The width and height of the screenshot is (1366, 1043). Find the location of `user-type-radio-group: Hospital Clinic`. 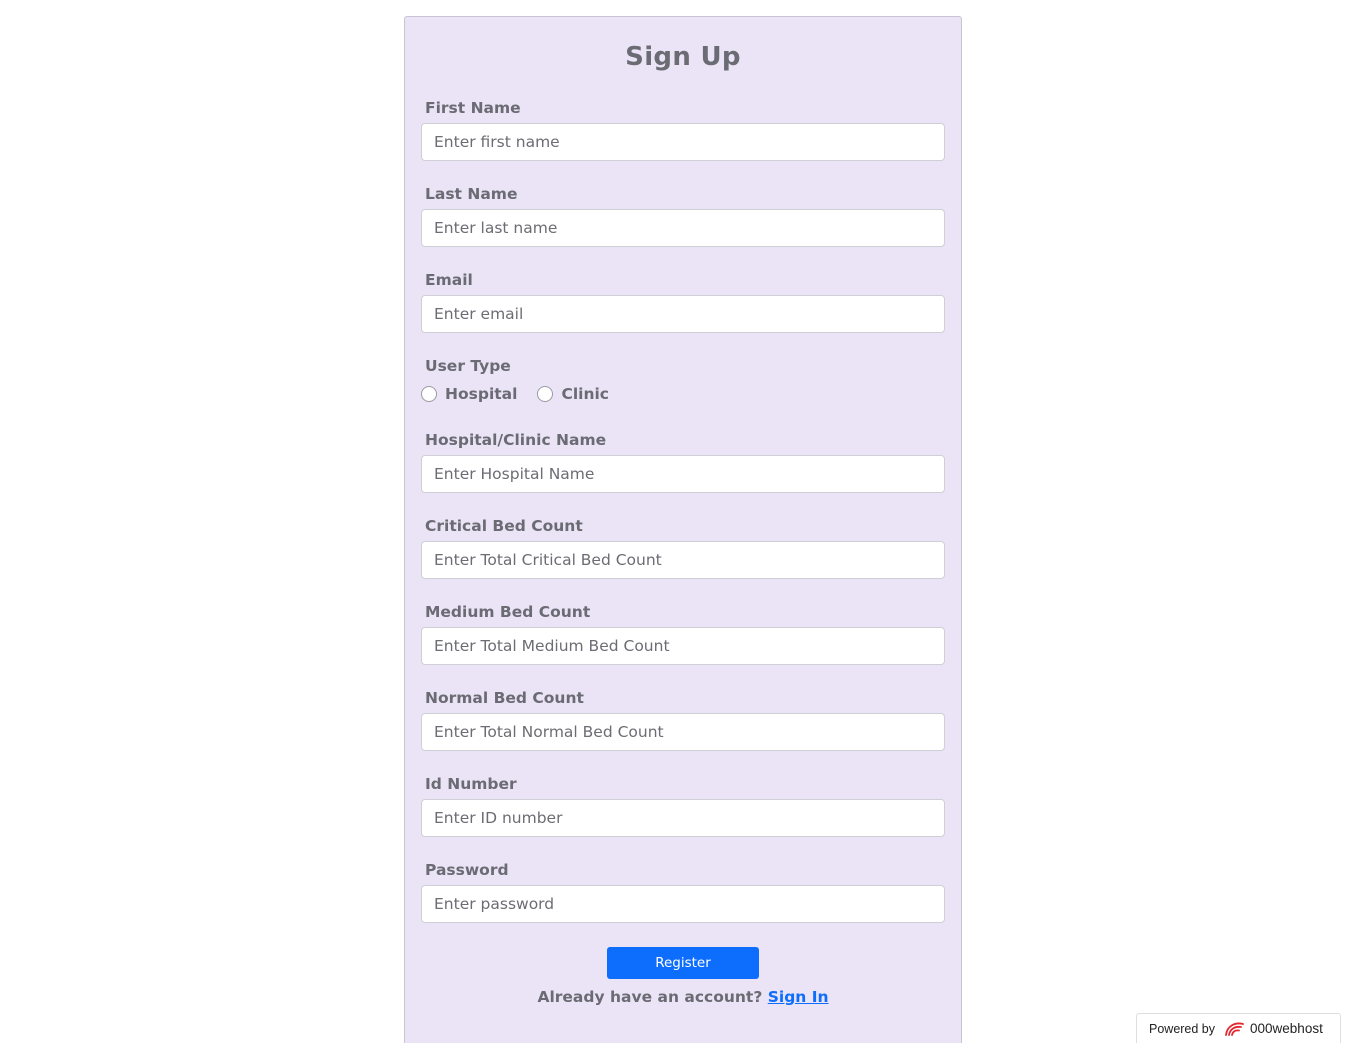

user-type-radio-group: Hospital Clinic is located at coordinates (515, 394).